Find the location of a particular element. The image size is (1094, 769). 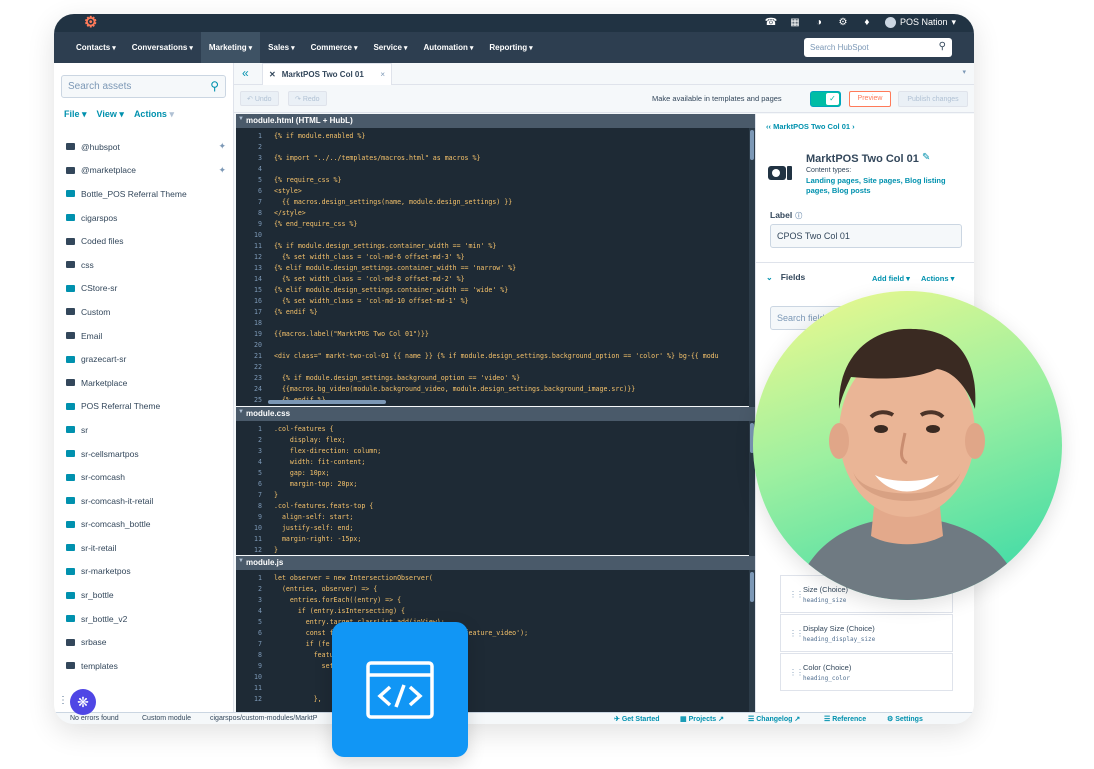

sidebar-item: sr_bottle_v2 is located at coordinates (146, 619).